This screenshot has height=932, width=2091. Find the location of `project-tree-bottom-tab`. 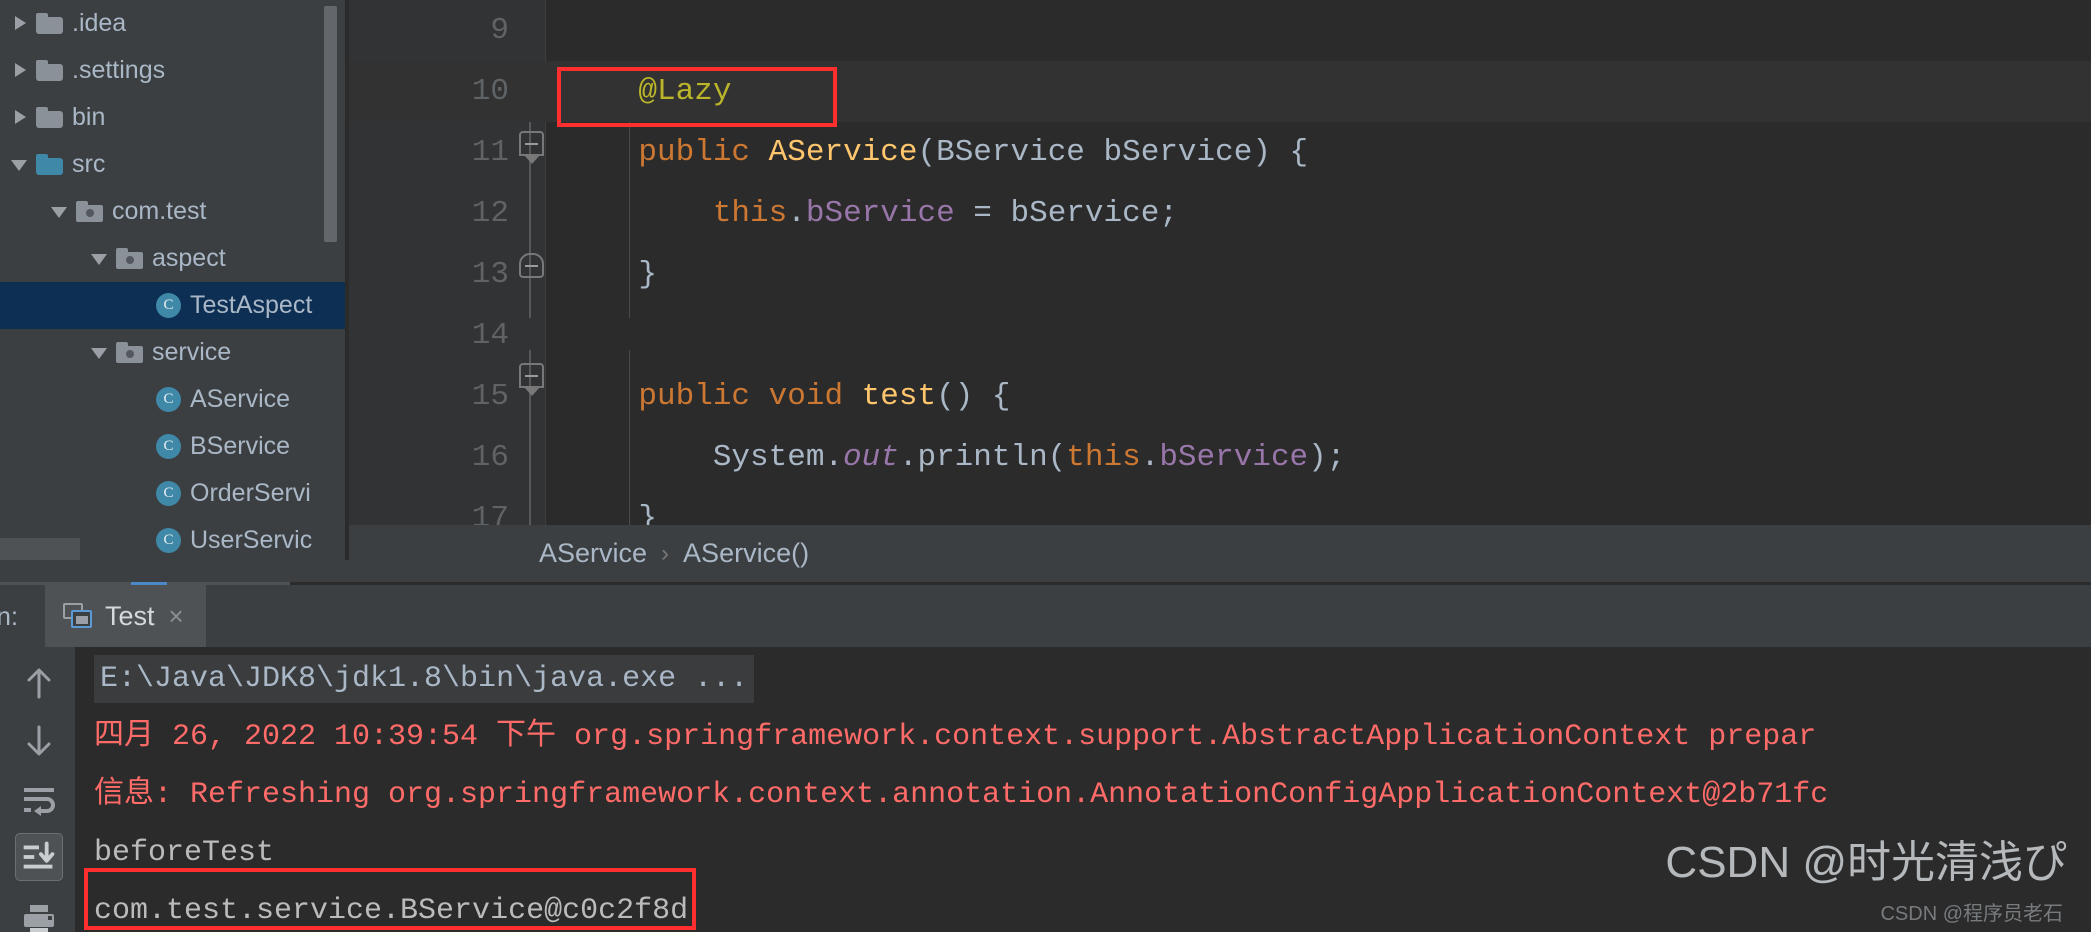

project-tree-bottom-tab is located at coordinates (40, 549).